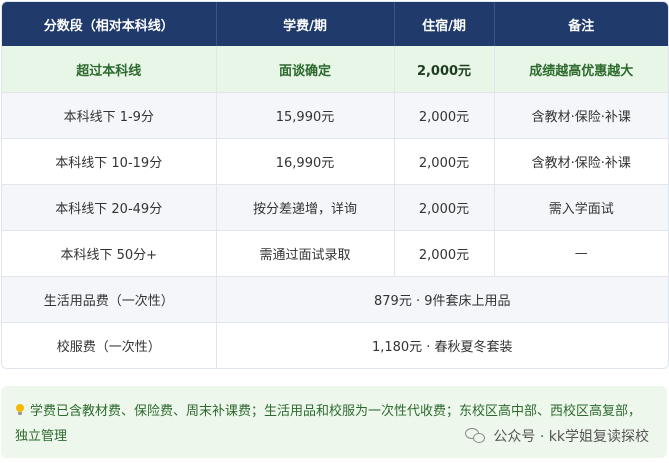 This screenshot has width=669, height=463. I want to click on cell-fee-value: 1,180元 · 春秋夏冬套装, so click(442, 345).